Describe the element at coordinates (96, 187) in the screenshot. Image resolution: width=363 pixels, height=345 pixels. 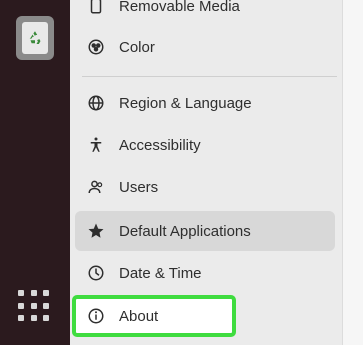
I see `users-icon` at that location.